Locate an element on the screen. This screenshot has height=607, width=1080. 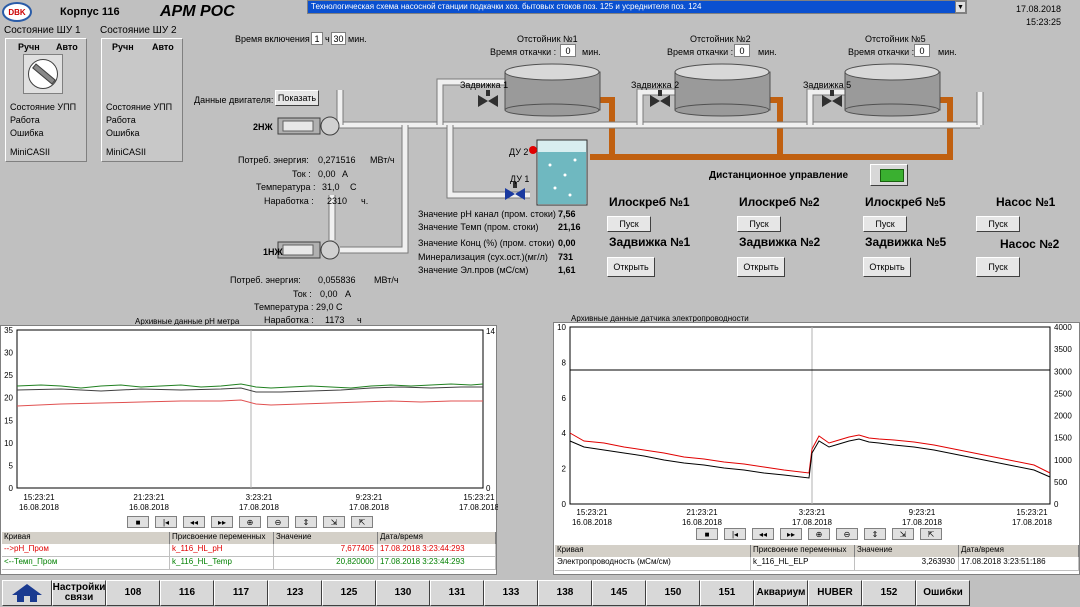
elp-legend-header-value: Значение is located at coordinates (907, 551).